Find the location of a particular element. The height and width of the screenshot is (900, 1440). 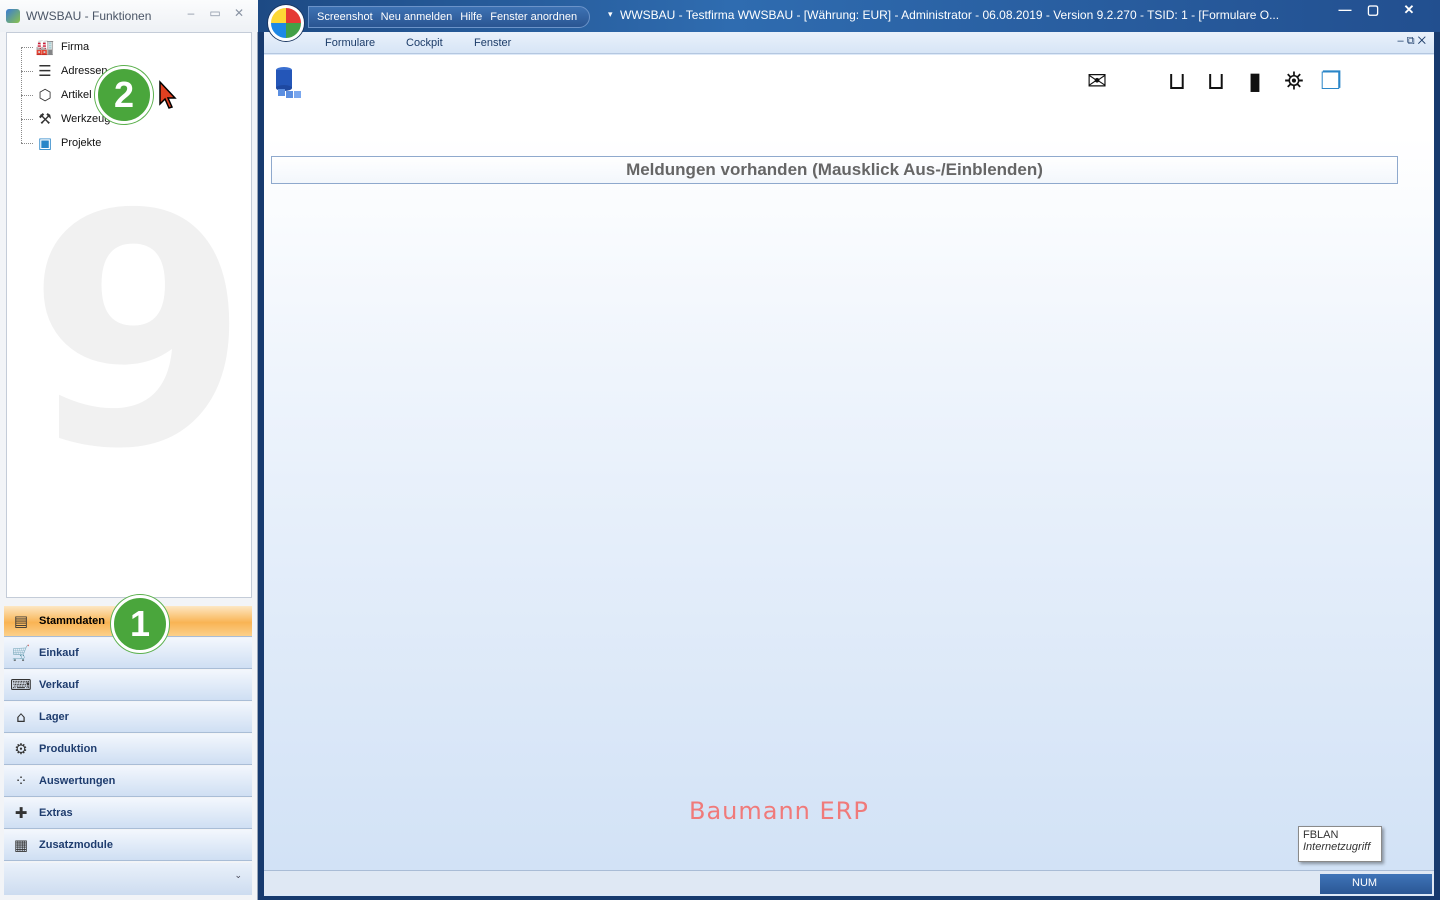

app-orb-button is located at coordinates (286, 23).